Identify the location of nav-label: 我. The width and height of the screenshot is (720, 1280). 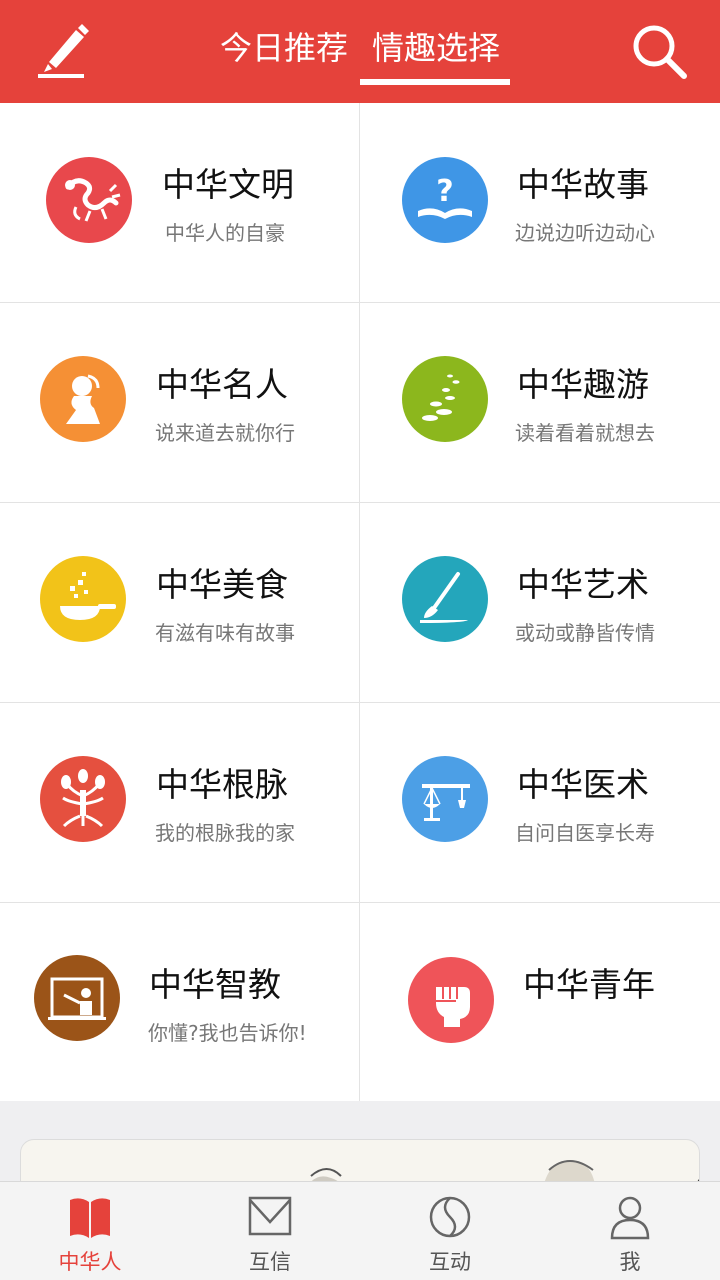
(630, 1262).